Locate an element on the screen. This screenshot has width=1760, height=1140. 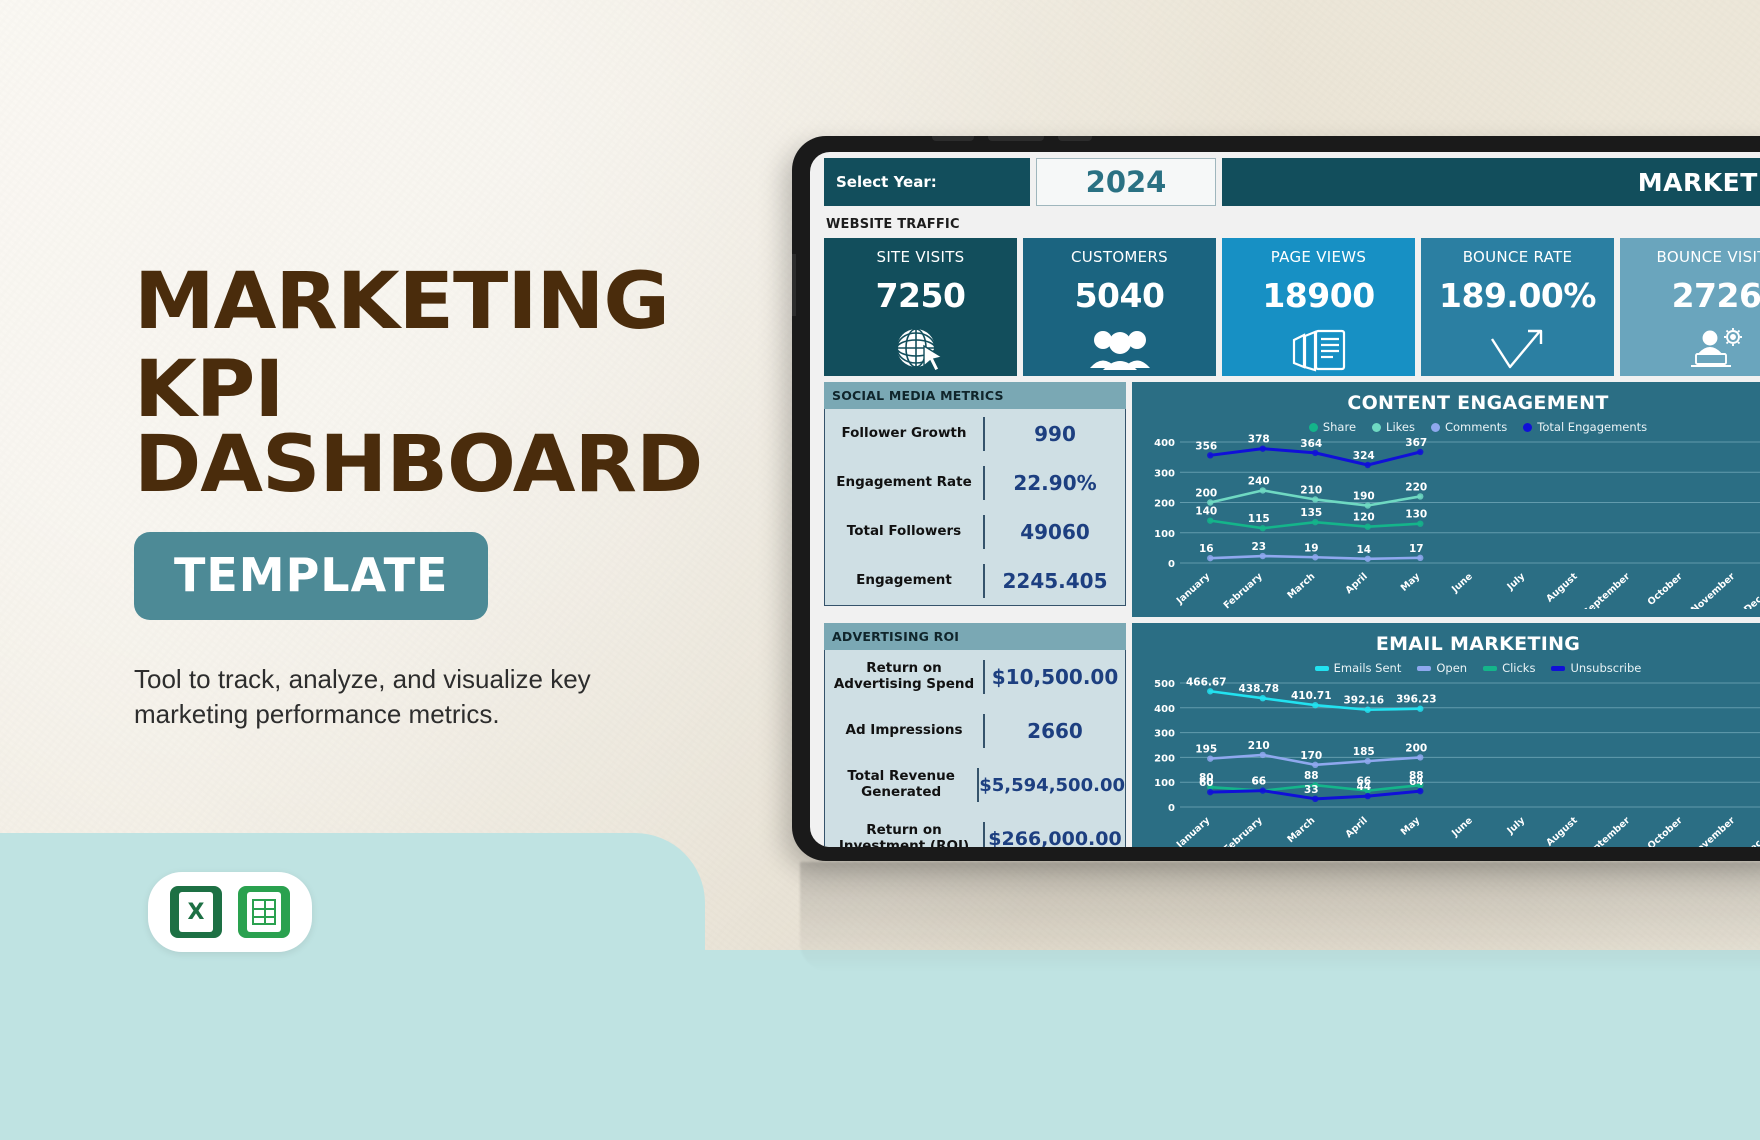
svg-text: 185 is located at coordinates (1364, 752).